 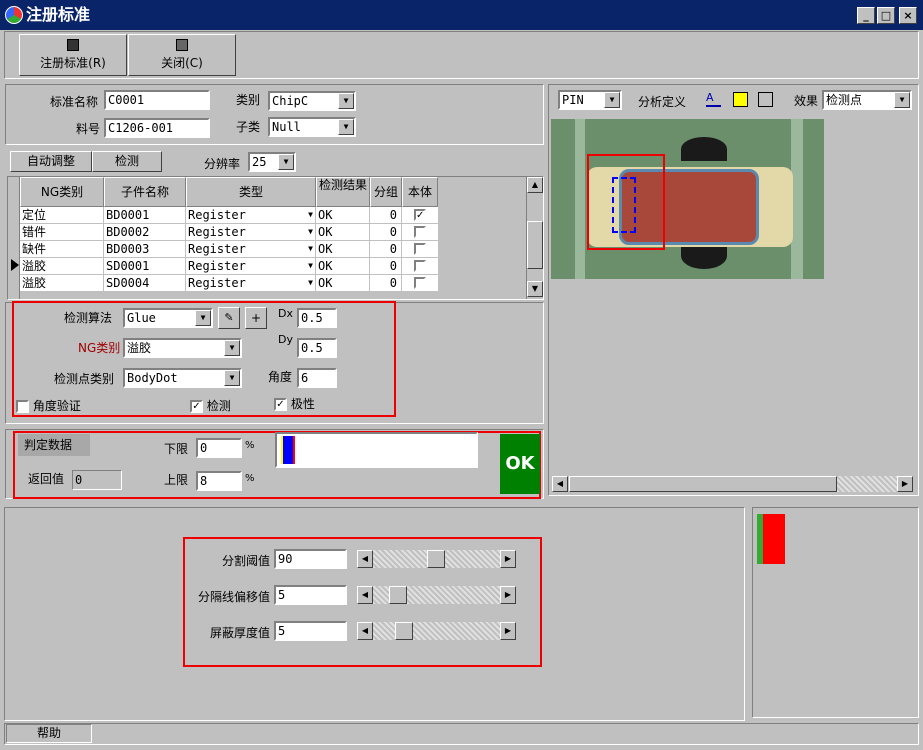 I want to click on cell-ng: 错件, so click(x=62, y=232).